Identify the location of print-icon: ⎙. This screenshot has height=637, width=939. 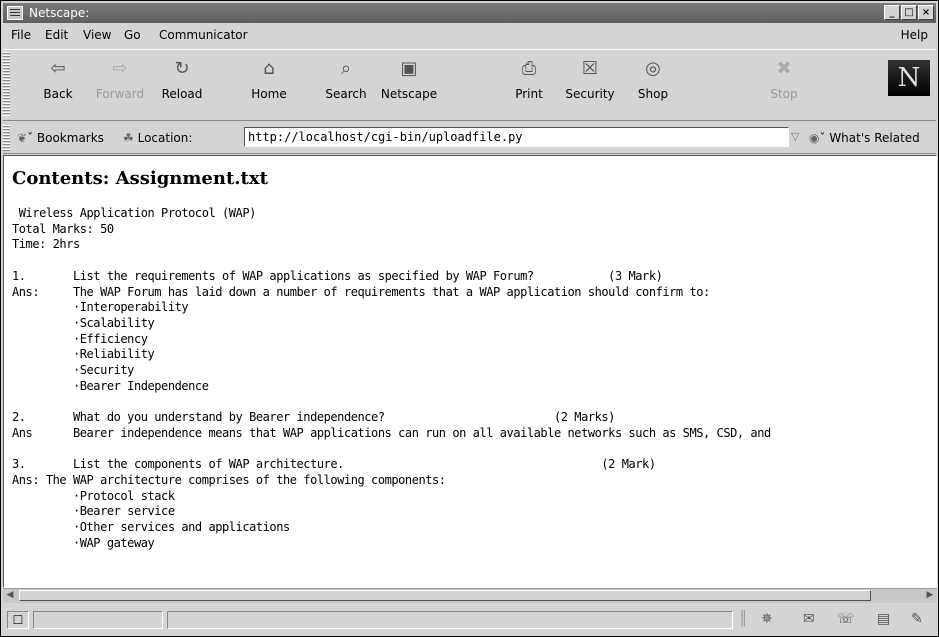
(529, 68).